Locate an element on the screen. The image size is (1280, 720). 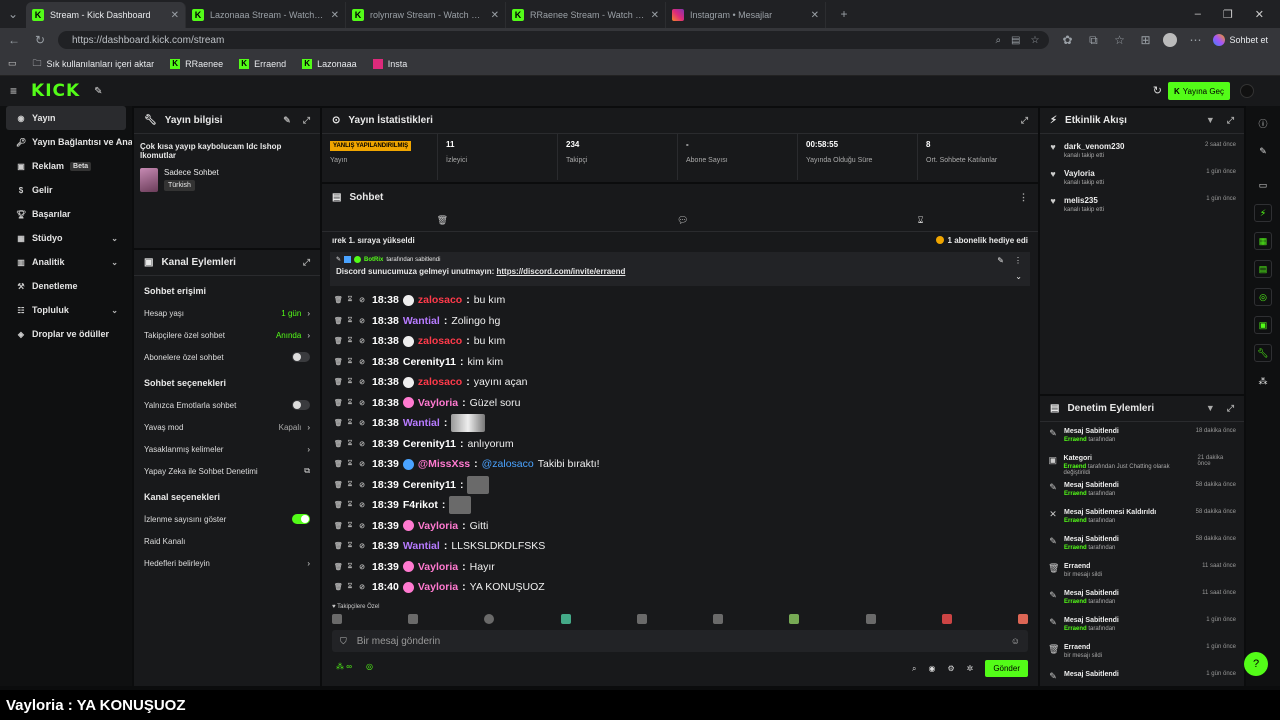
bookmark-erraend: K Erraend is located at coordinates (262, 63).